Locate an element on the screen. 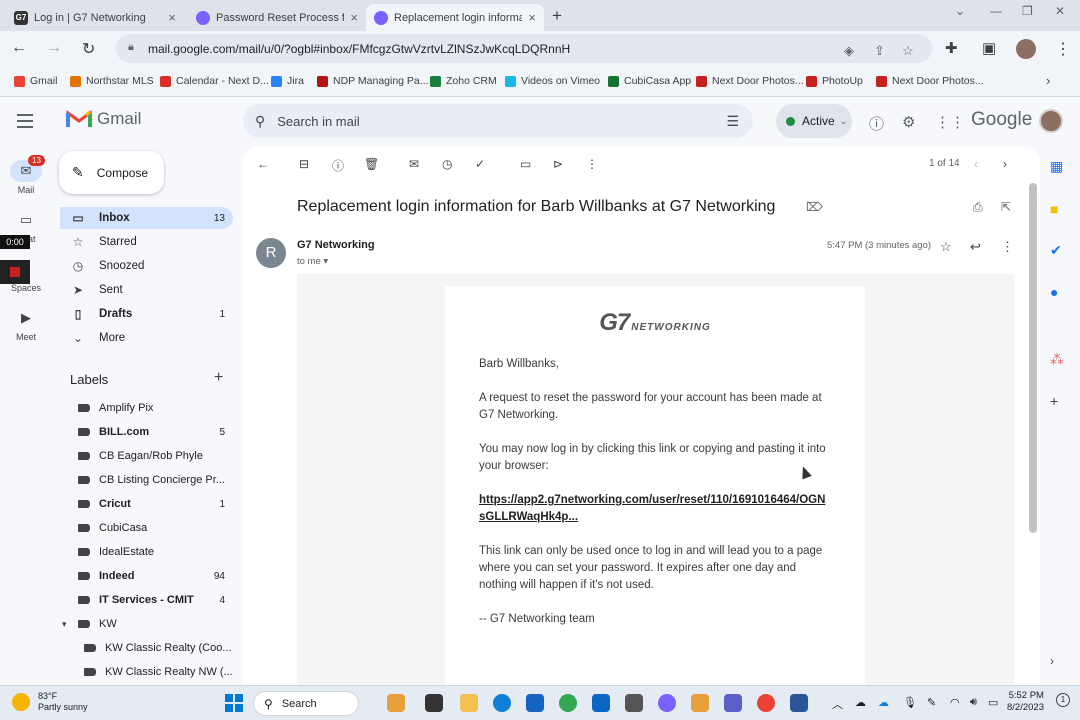 The image size is (1080, 720). calendar-icon: ▦ is located at coordinates (1056, 166).